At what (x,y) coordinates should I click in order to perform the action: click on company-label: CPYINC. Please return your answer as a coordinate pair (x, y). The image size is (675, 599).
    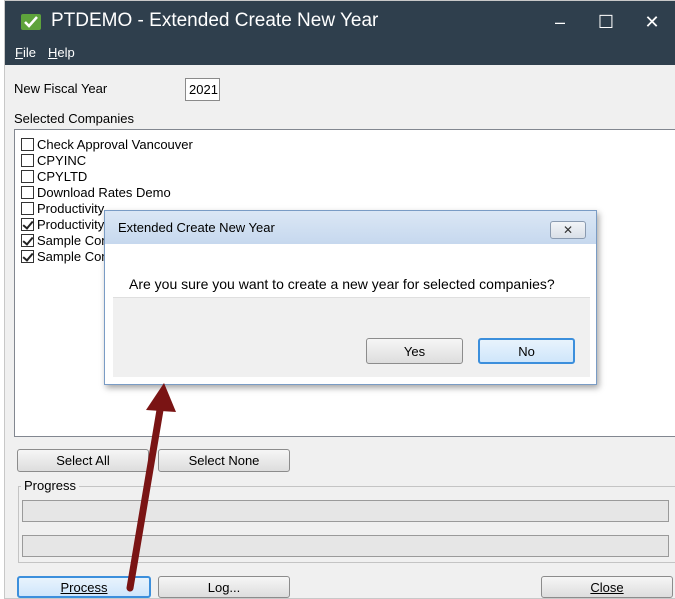
    Looking at the image, I should click on (62, 160).